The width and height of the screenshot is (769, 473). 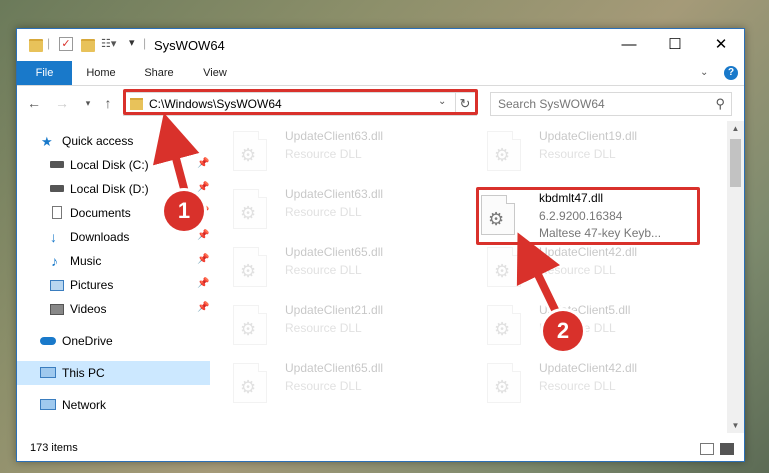 I want to click on new-folder-icon, so click(x=88, y=45).